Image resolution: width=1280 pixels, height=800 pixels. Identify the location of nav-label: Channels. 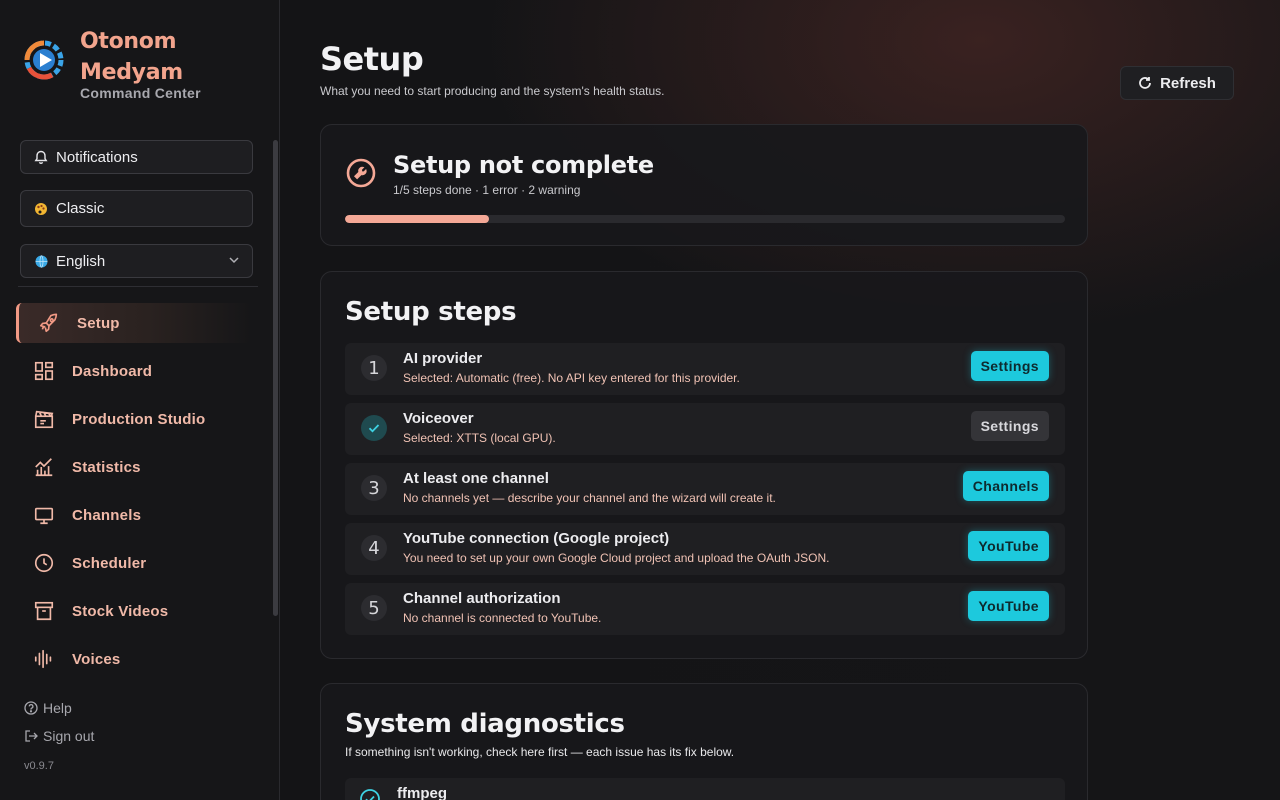
(107, 515).